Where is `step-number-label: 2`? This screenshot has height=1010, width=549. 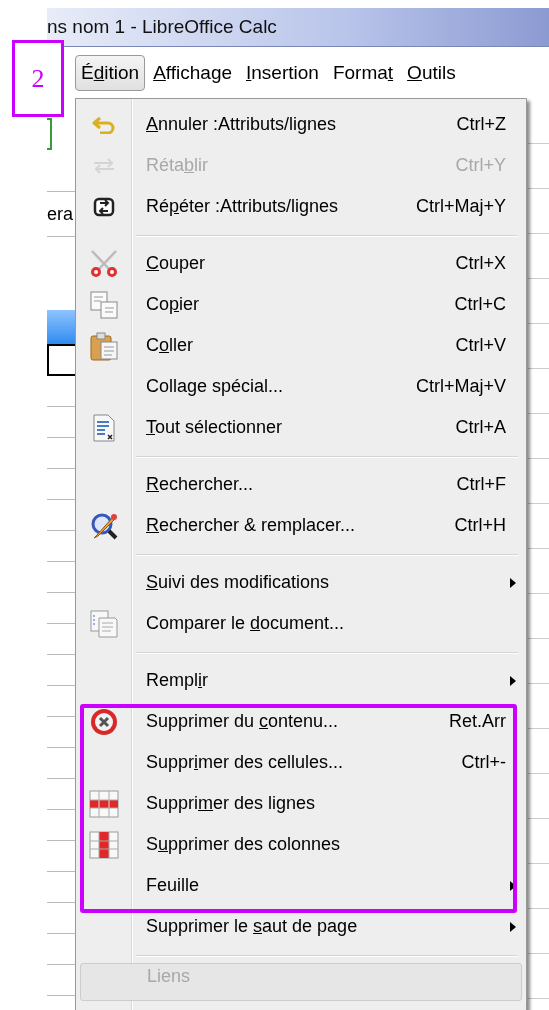 step-number-label: 2 is located at coordinates (38, 78).